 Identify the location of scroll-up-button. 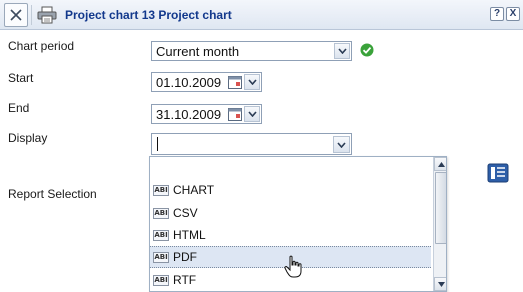
(440, 164).